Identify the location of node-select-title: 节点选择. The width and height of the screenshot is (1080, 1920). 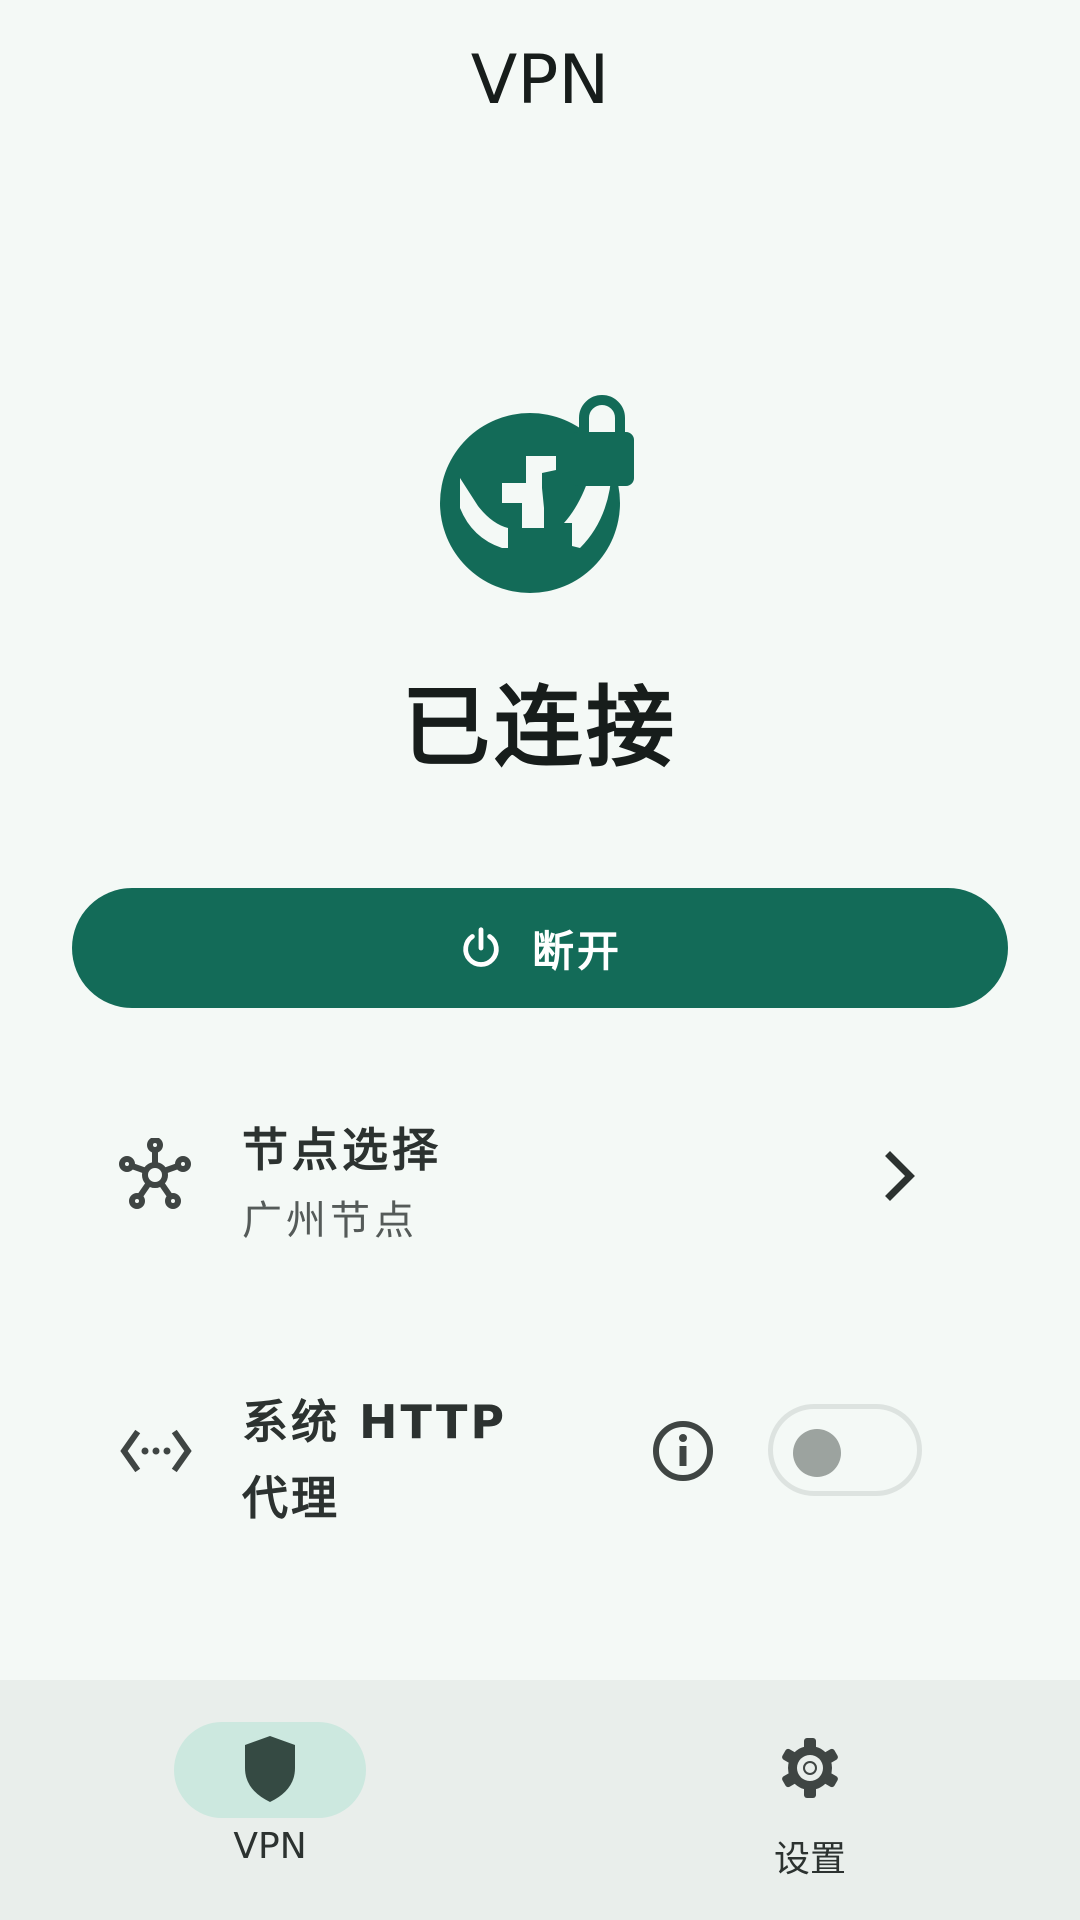
(342, 1150).